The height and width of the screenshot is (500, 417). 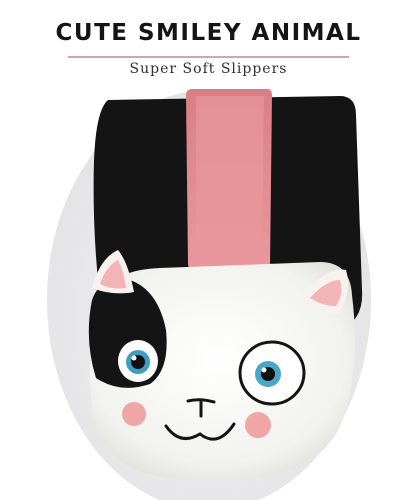 What do you see at coordinates (134, 414) in the screenshot?
I see `left-cheek` at bounding box center [134, 414].